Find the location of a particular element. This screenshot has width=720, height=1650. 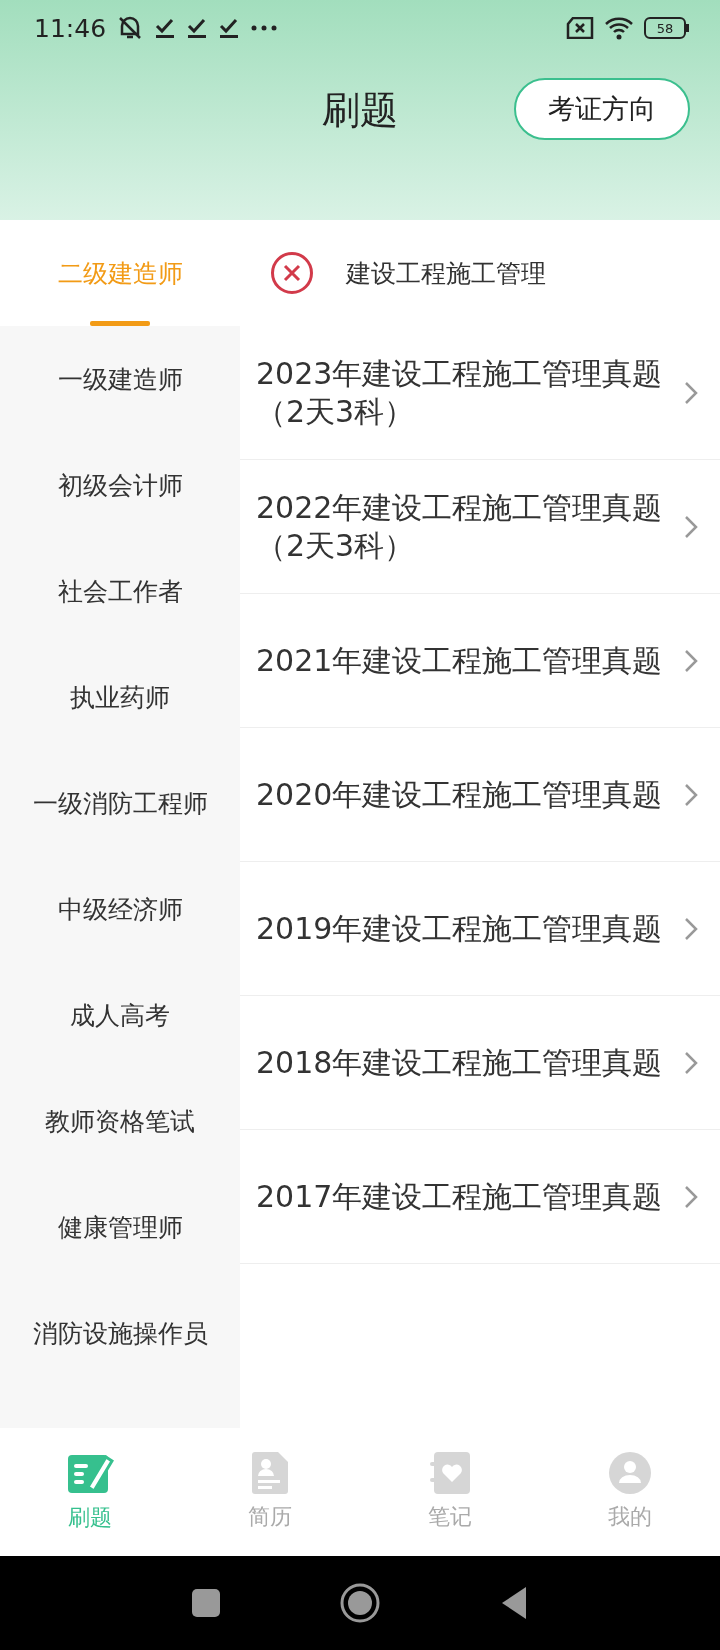

back-button-icon is located at coordinates (514, 1603).